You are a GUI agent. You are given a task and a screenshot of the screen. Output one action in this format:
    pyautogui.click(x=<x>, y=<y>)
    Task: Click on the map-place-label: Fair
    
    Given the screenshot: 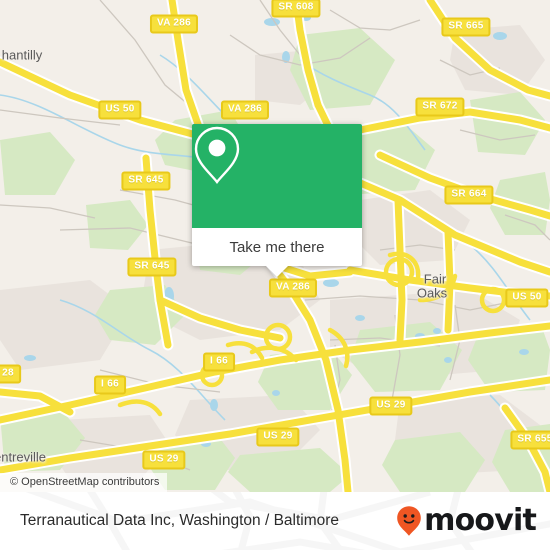 What is the action you would take?
    pyautogui.click(x=435, y=279)
    